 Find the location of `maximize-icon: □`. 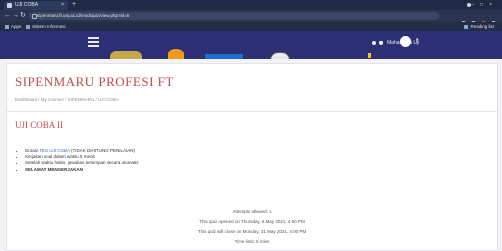

maximize-icon: □ is located at coordinates (484, 5).